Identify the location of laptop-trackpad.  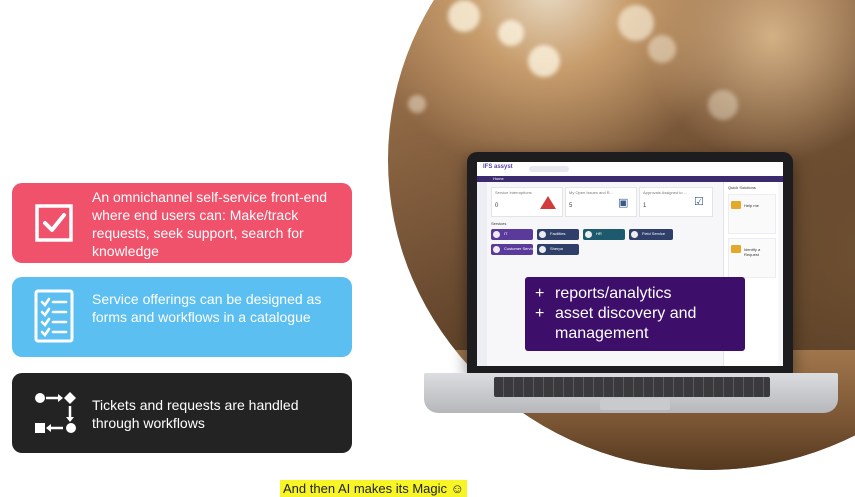
(635, 404).